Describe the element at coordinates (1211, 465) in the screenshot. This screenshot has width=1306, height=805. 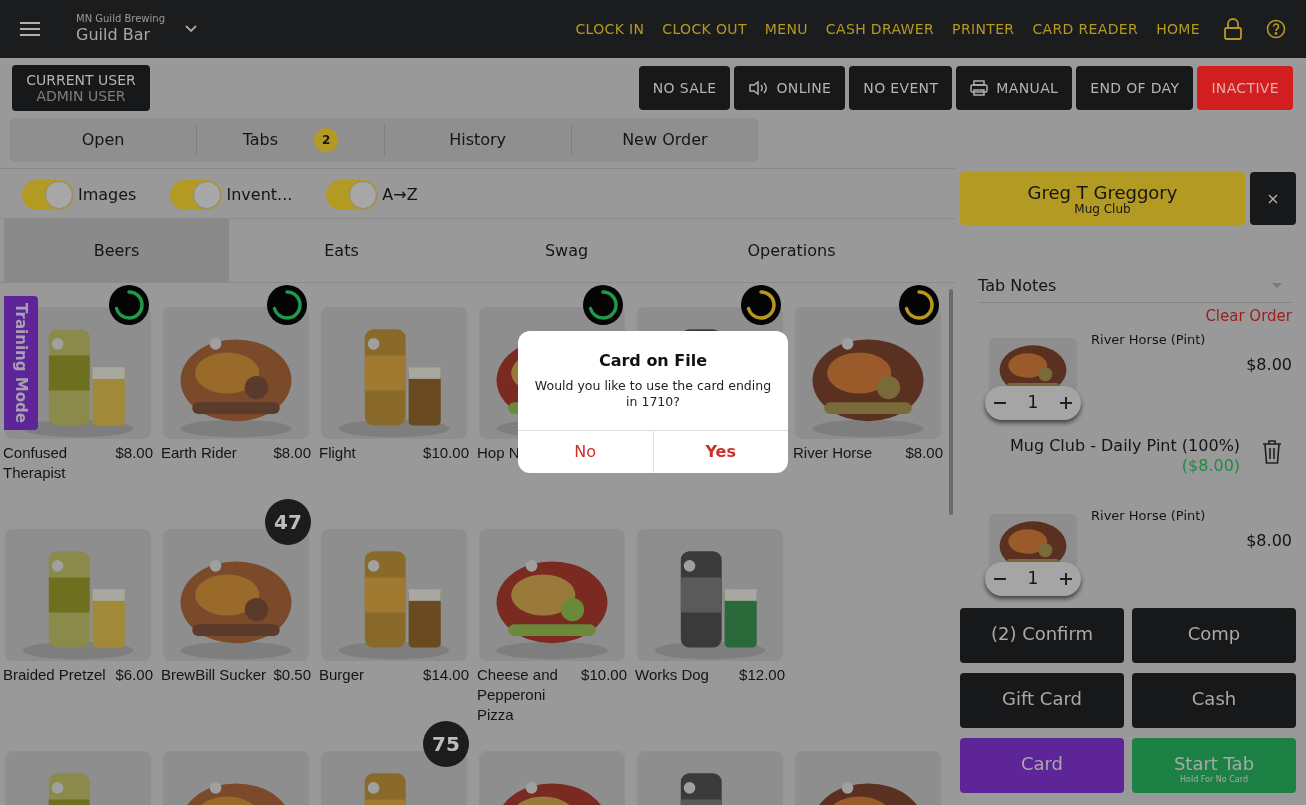
I see `discount-amount: ($8.00)` at that location.